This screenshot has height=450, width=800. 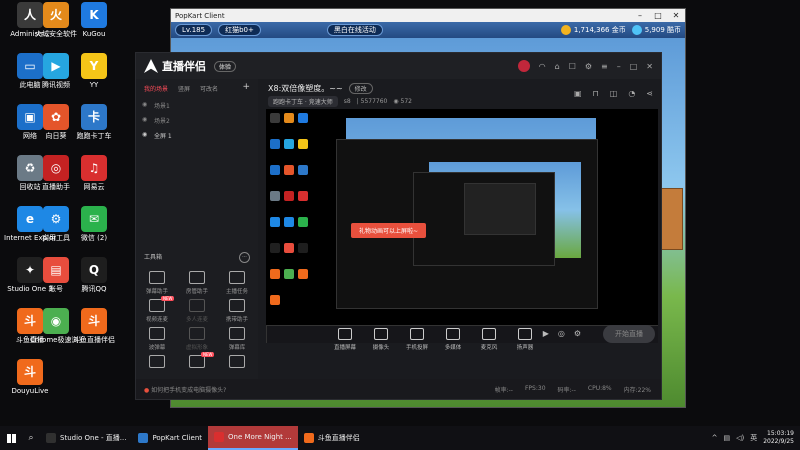 I want to click on toolbox-item: 携带助手, so click(x=237, y=311).